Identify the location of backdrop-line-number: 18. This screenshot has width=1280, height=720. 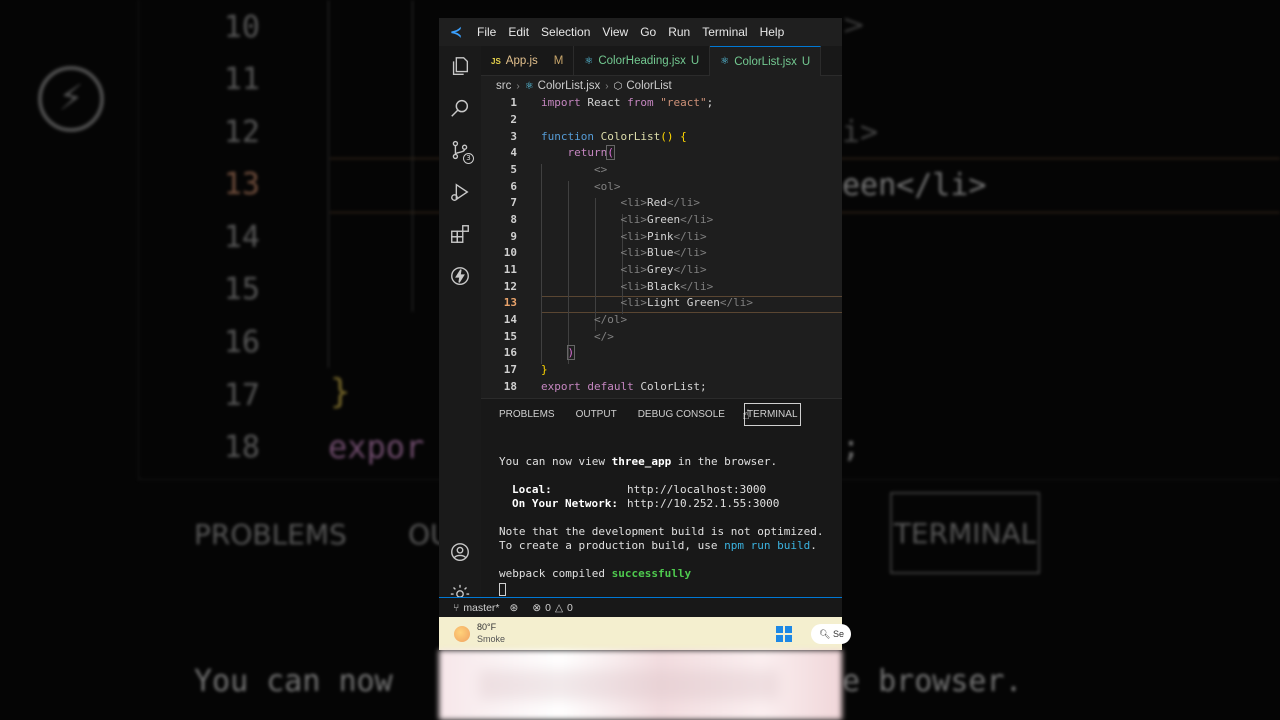
(241, 447).